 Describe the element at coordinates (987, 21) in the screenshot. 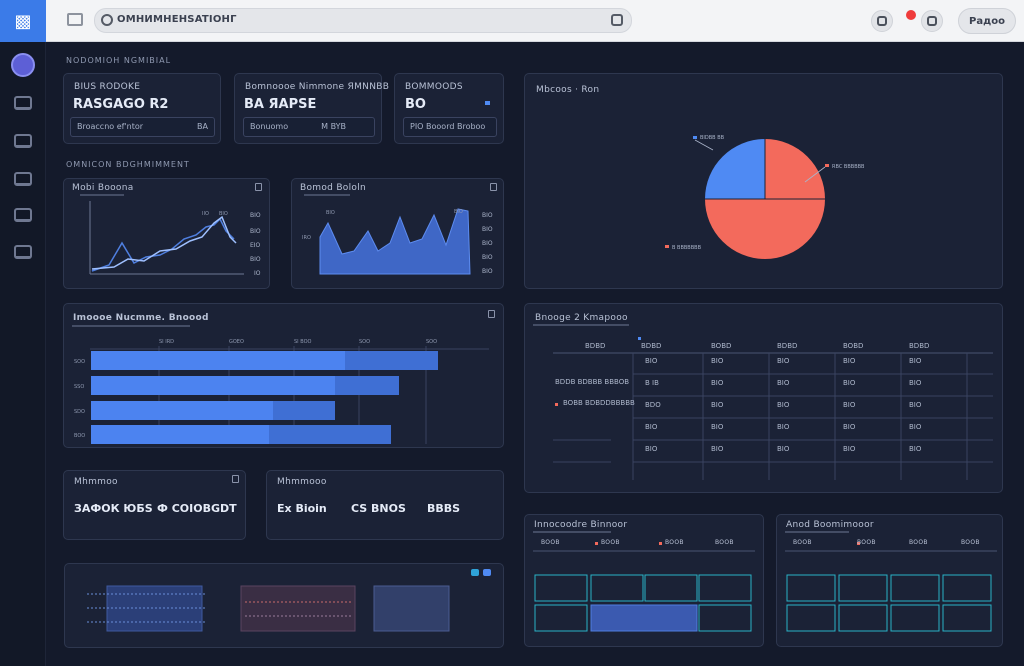

I see `user-menu: Радоо` at that location.